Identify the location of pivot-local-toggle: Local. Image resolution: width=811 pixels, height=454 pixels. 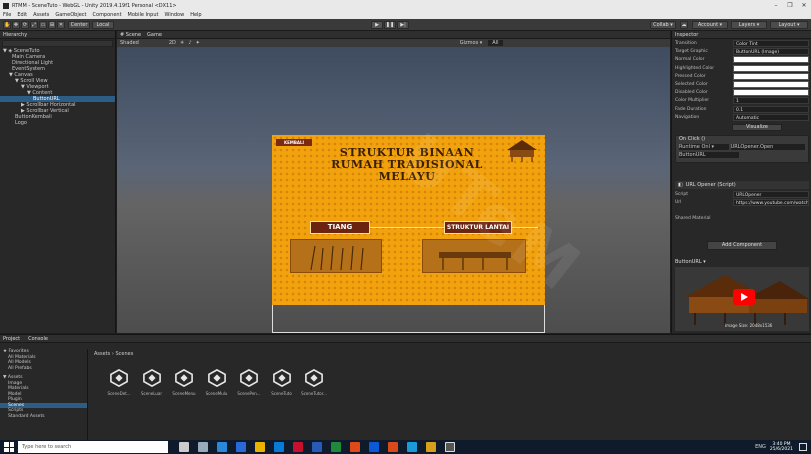
(103, 25).